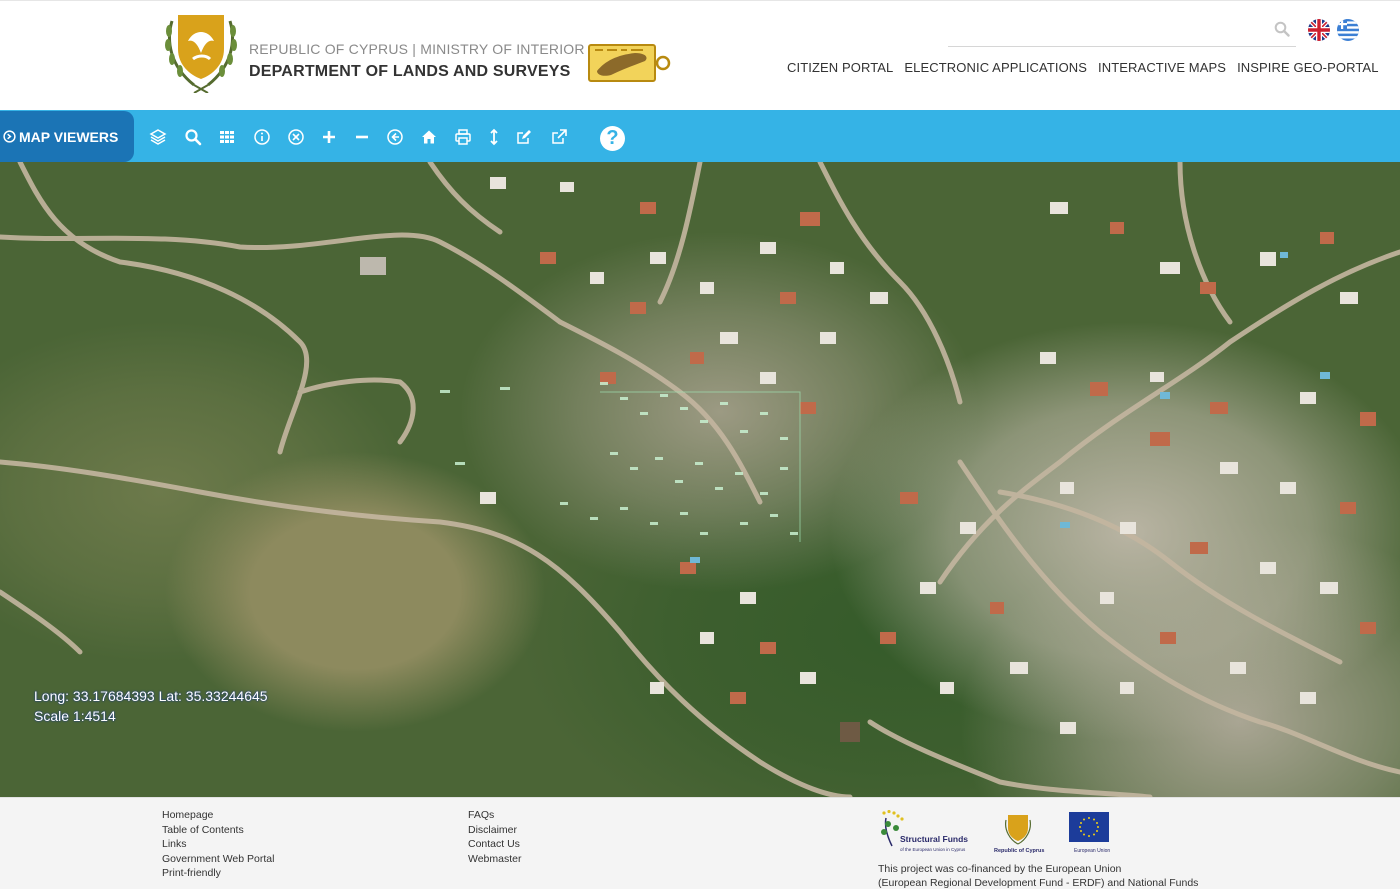  I want to click on footer-link-table-of-contents: Table of Contents, so click(218, 830).